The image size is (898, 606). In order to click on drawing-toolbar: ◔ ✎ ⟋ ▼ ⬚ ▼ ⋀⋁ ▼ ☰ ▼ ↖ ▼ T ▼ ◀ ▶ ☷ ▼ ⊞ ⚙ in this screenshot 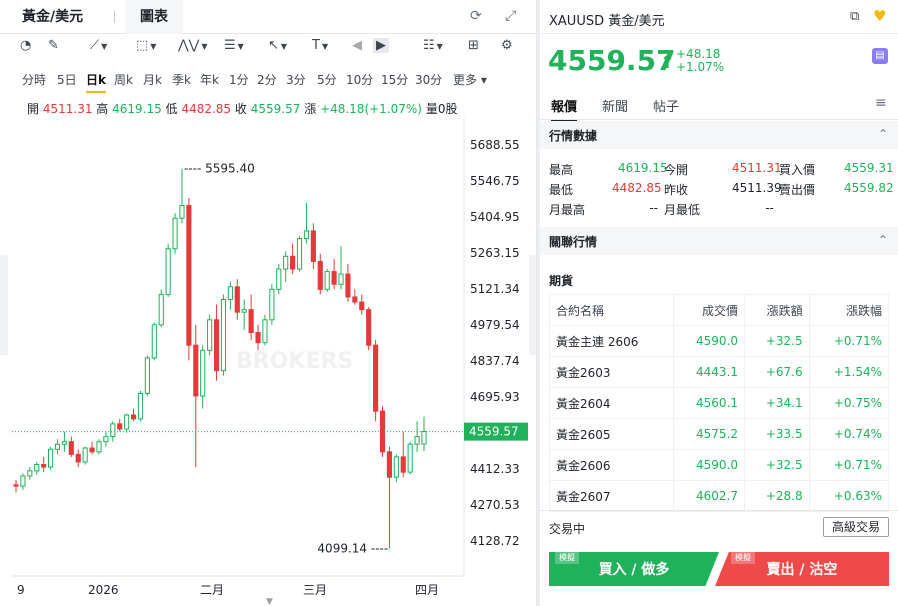, I will do `click(268, 48)`.